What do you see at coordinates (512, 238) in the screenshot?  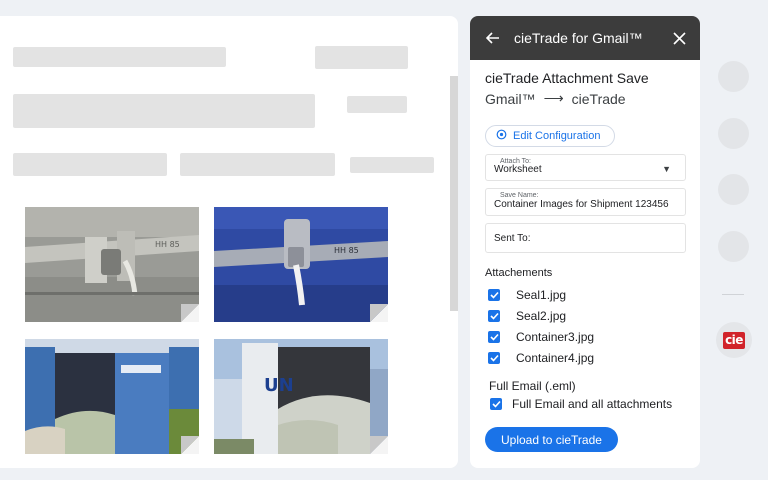 I see `sent-to-label: Sent To:` at bounding box center [512, 238].